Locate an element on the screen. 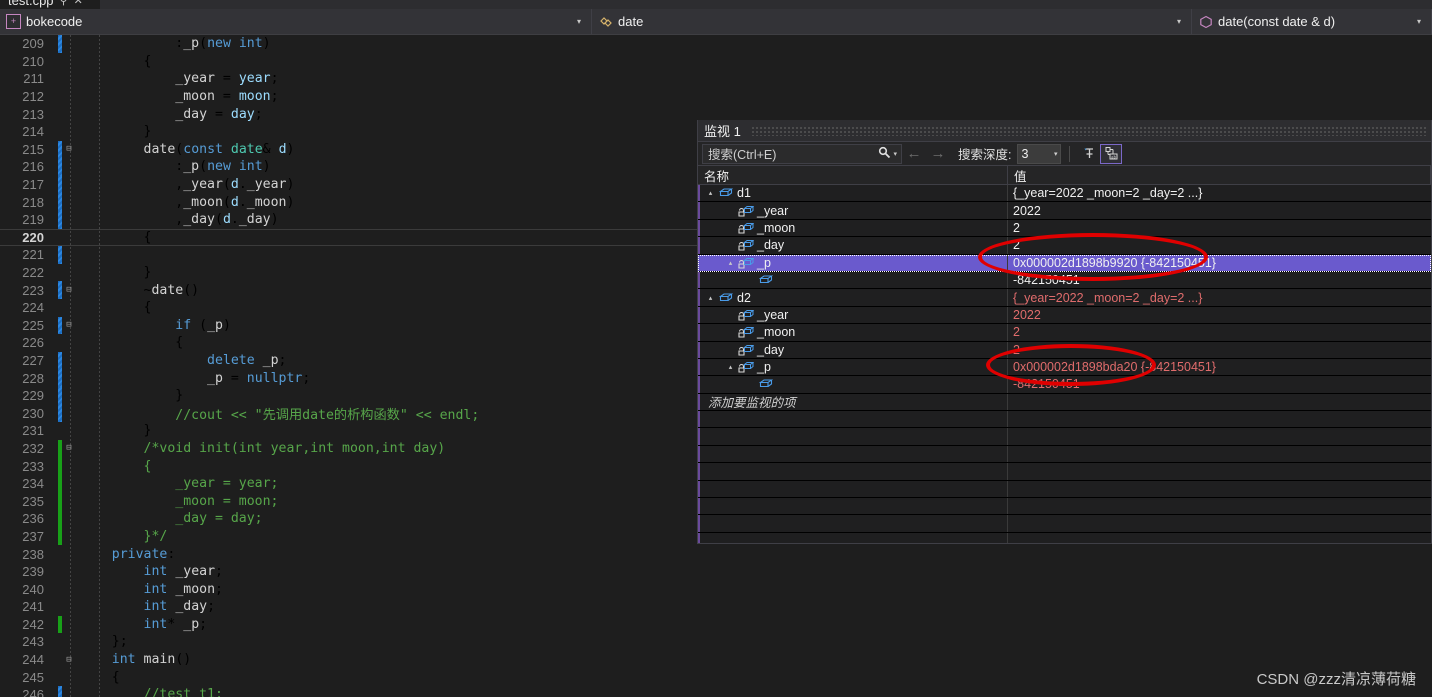 The height and width of the screenshot is (697, 1432). watch-row-value: 0x000002d1898b9920 {-842150451} is located at coordinates (1219, 263).